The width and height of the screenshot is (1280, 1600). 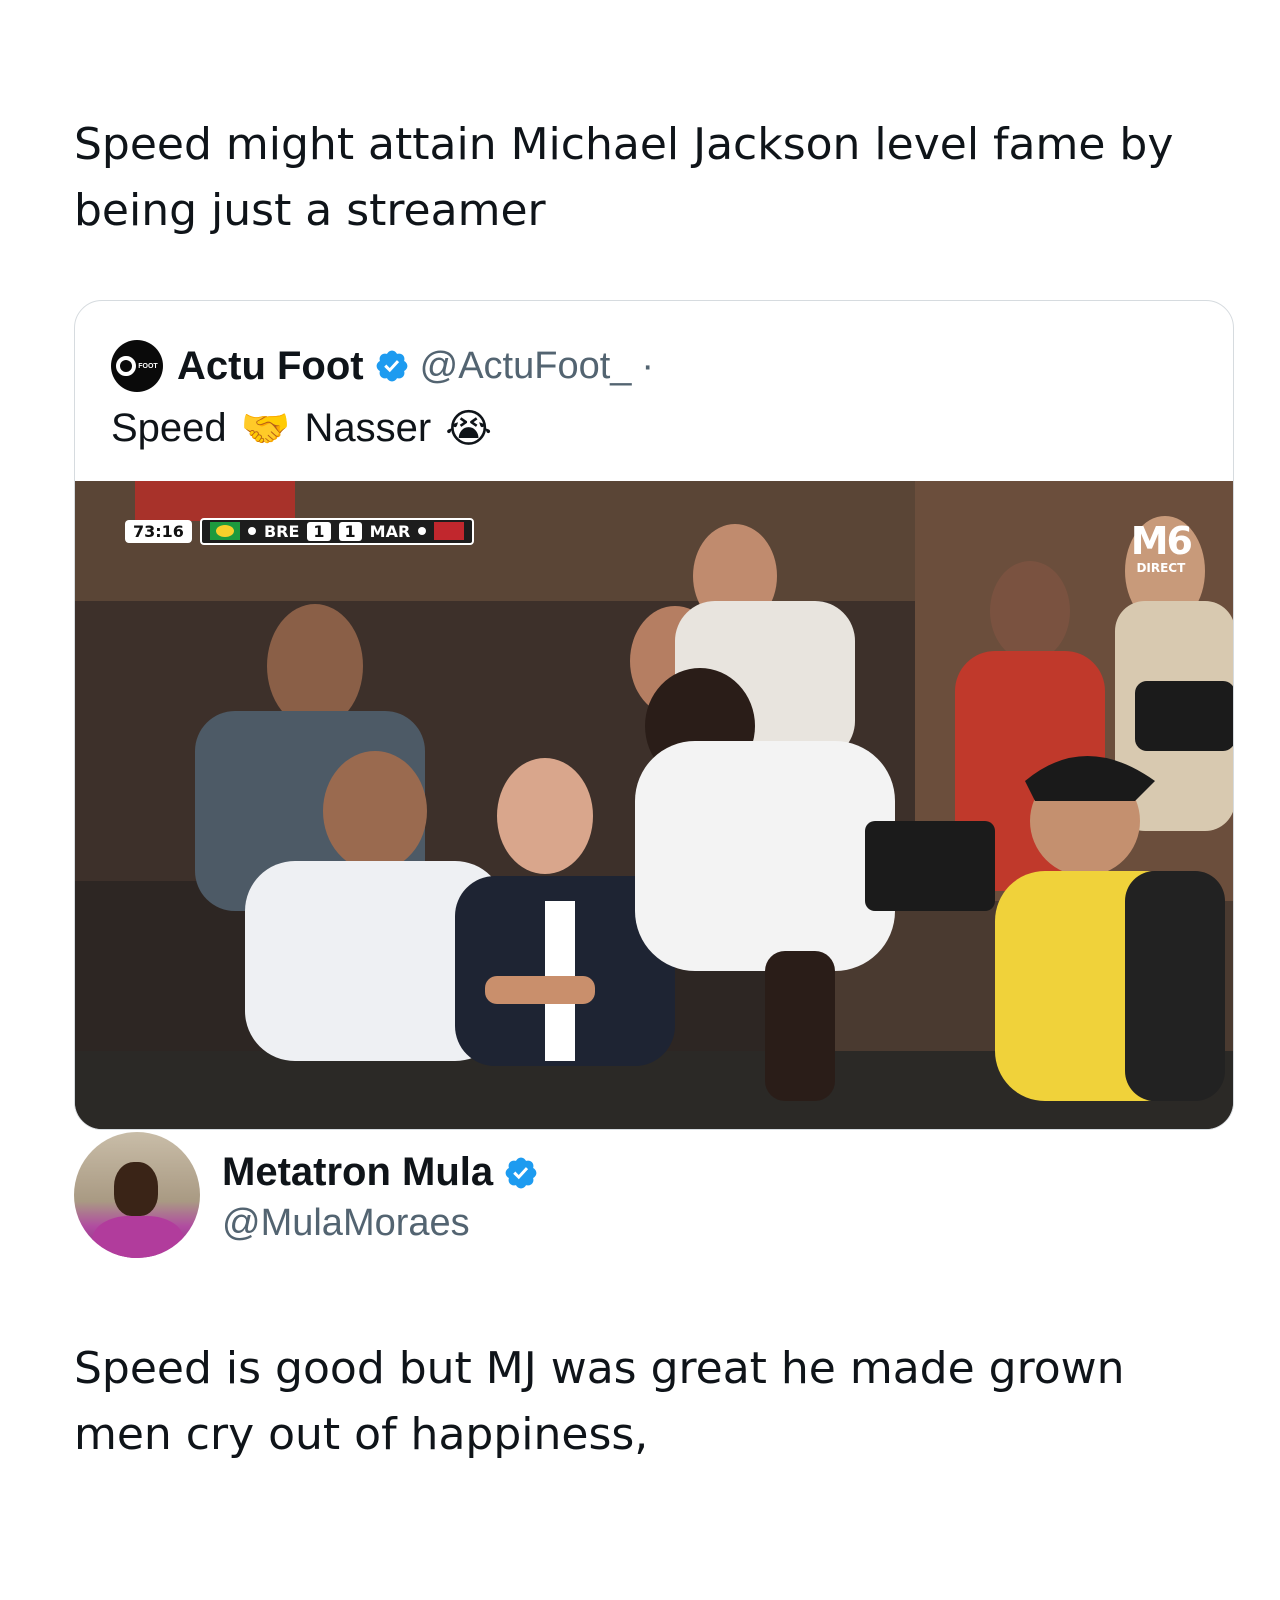 What do you see at coordinates (224, 531) in the screenshot?
I see `brazil-flag-icon` at bounding box center [224, 531].